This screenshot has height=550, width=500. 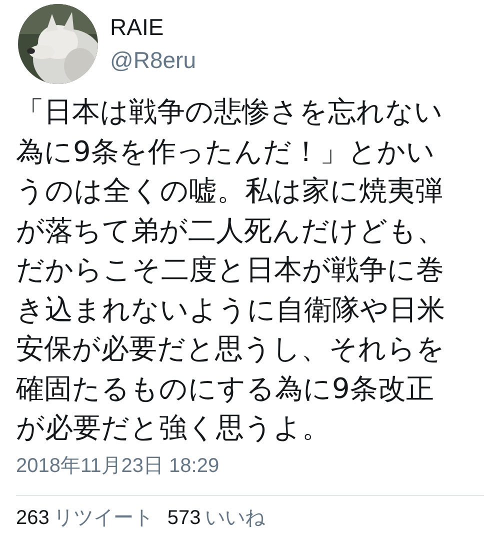 I want to click on stat-count: 263, so click(x=33, y=518).